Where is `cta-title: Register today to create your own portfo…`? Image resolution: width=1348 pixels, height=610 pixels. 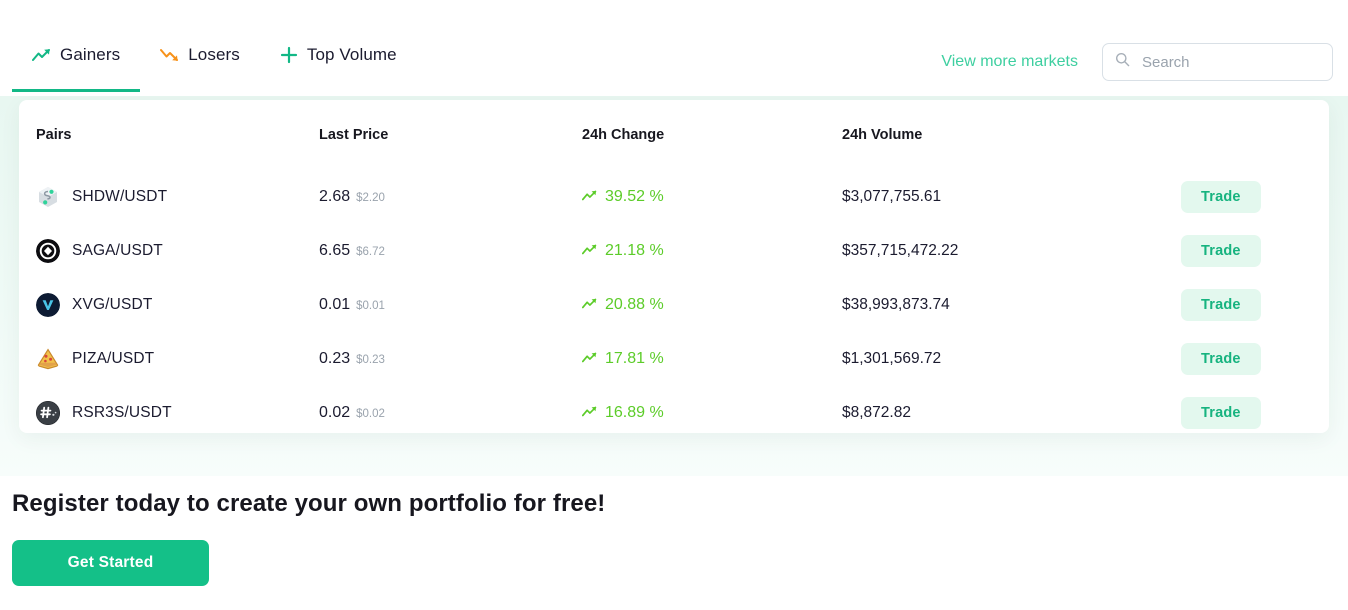 cta-title: Register today to create your own portfo… is located at coordinates (309, 503).